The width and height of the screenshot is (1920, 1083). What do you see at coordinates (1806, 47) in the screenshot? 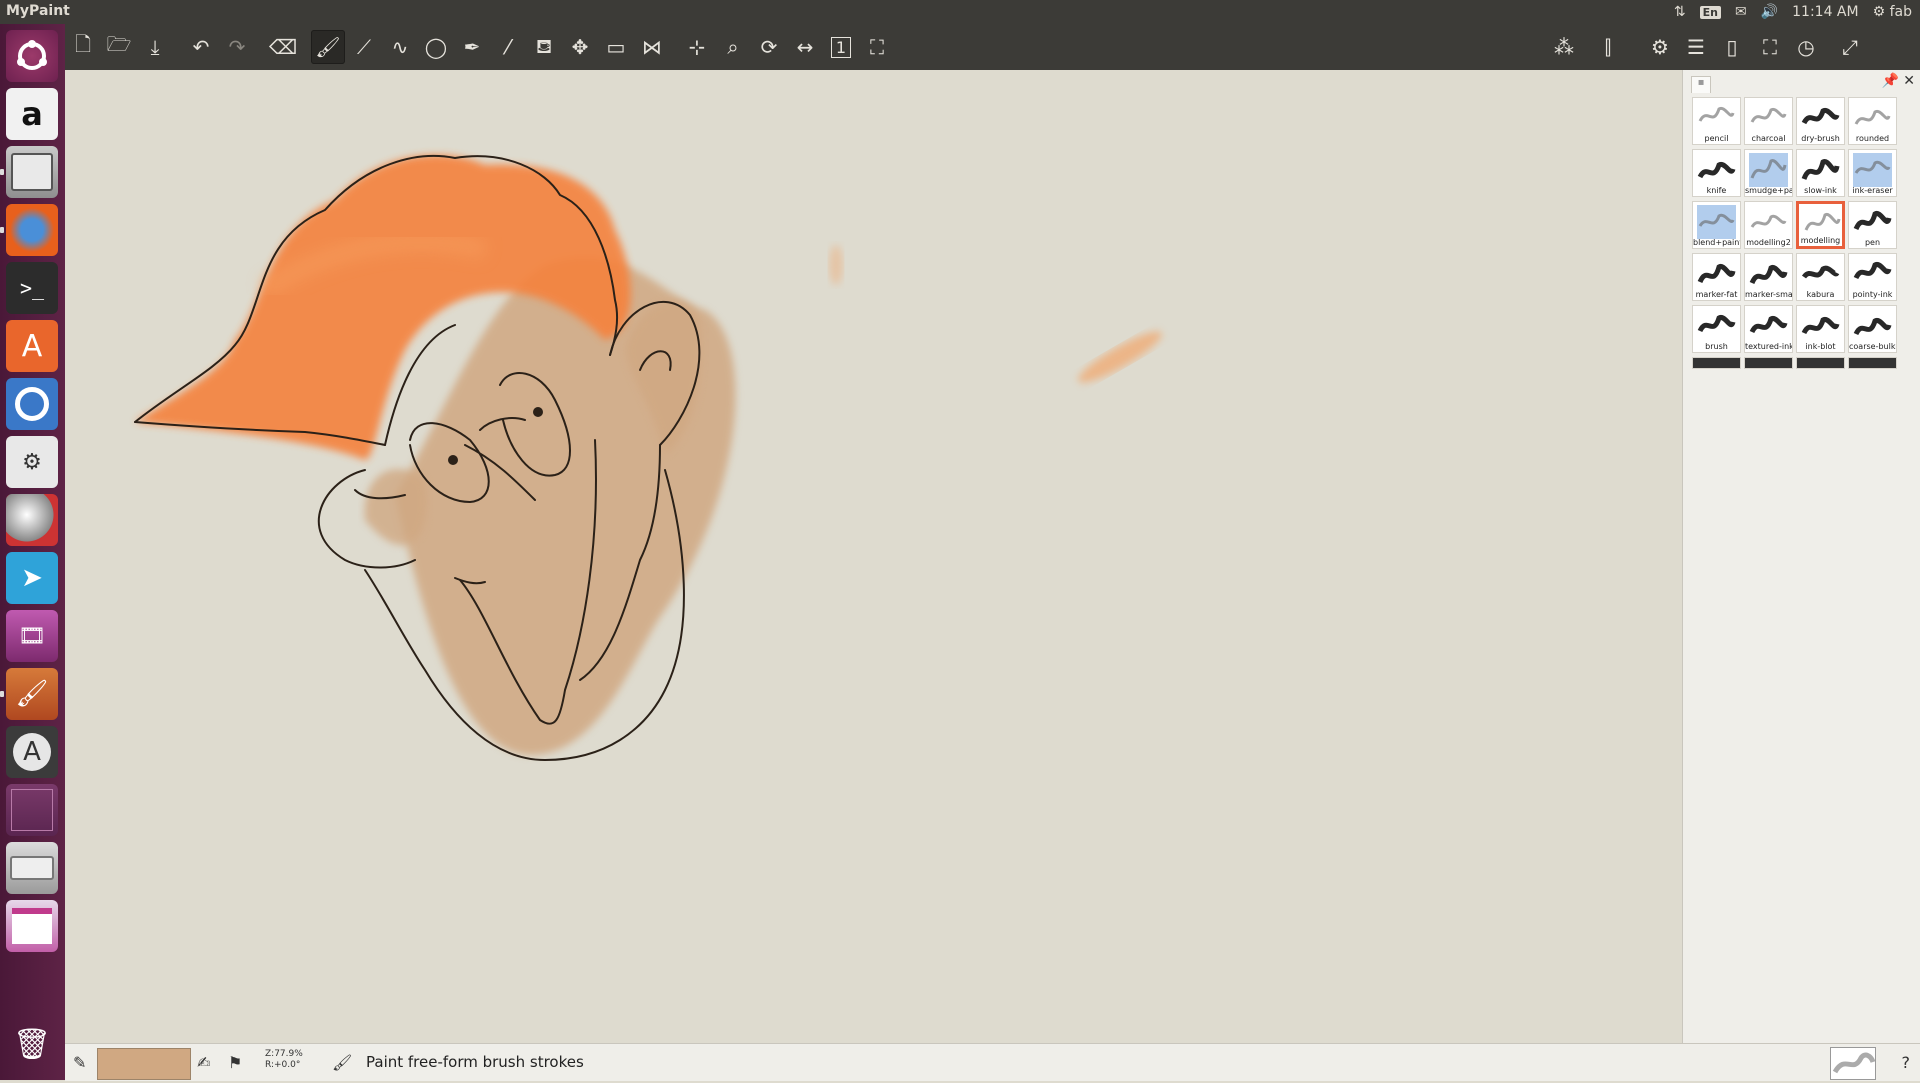
I see `history-button: ◷` at bounding box center [1806, 47].